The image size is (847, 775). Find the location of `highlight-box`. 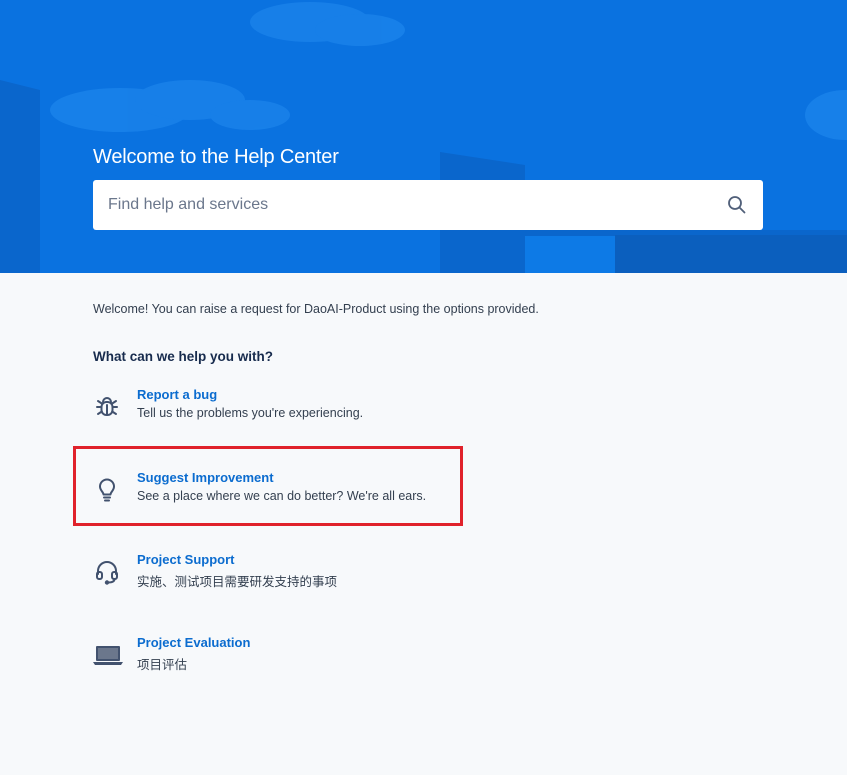

highlight-box is located at coordinates (268, 486).